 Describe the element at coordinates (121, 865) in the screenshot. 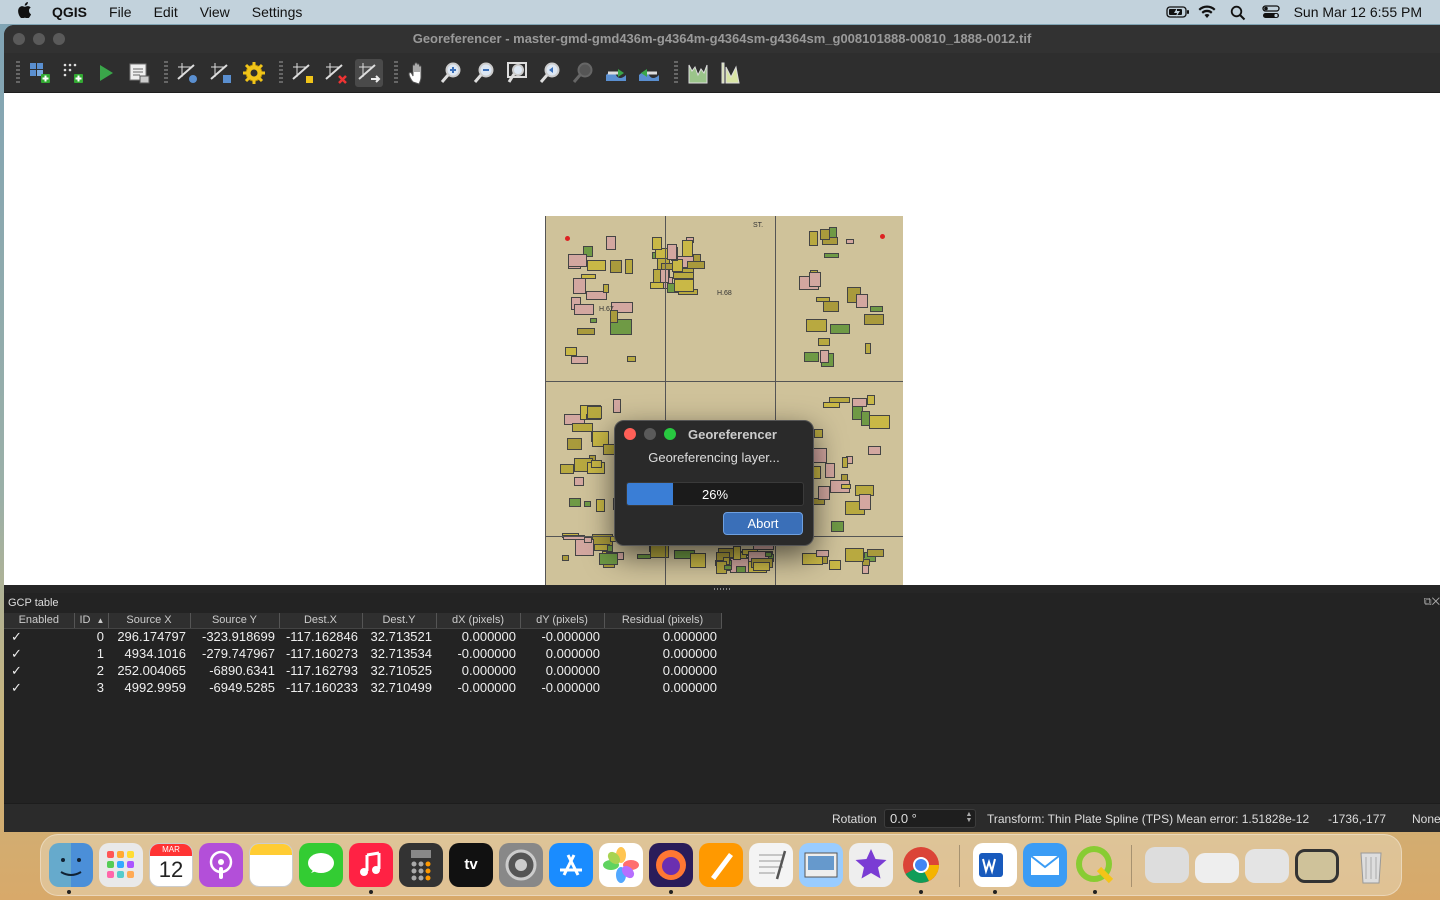

I see `launchpad-icon` at that location.